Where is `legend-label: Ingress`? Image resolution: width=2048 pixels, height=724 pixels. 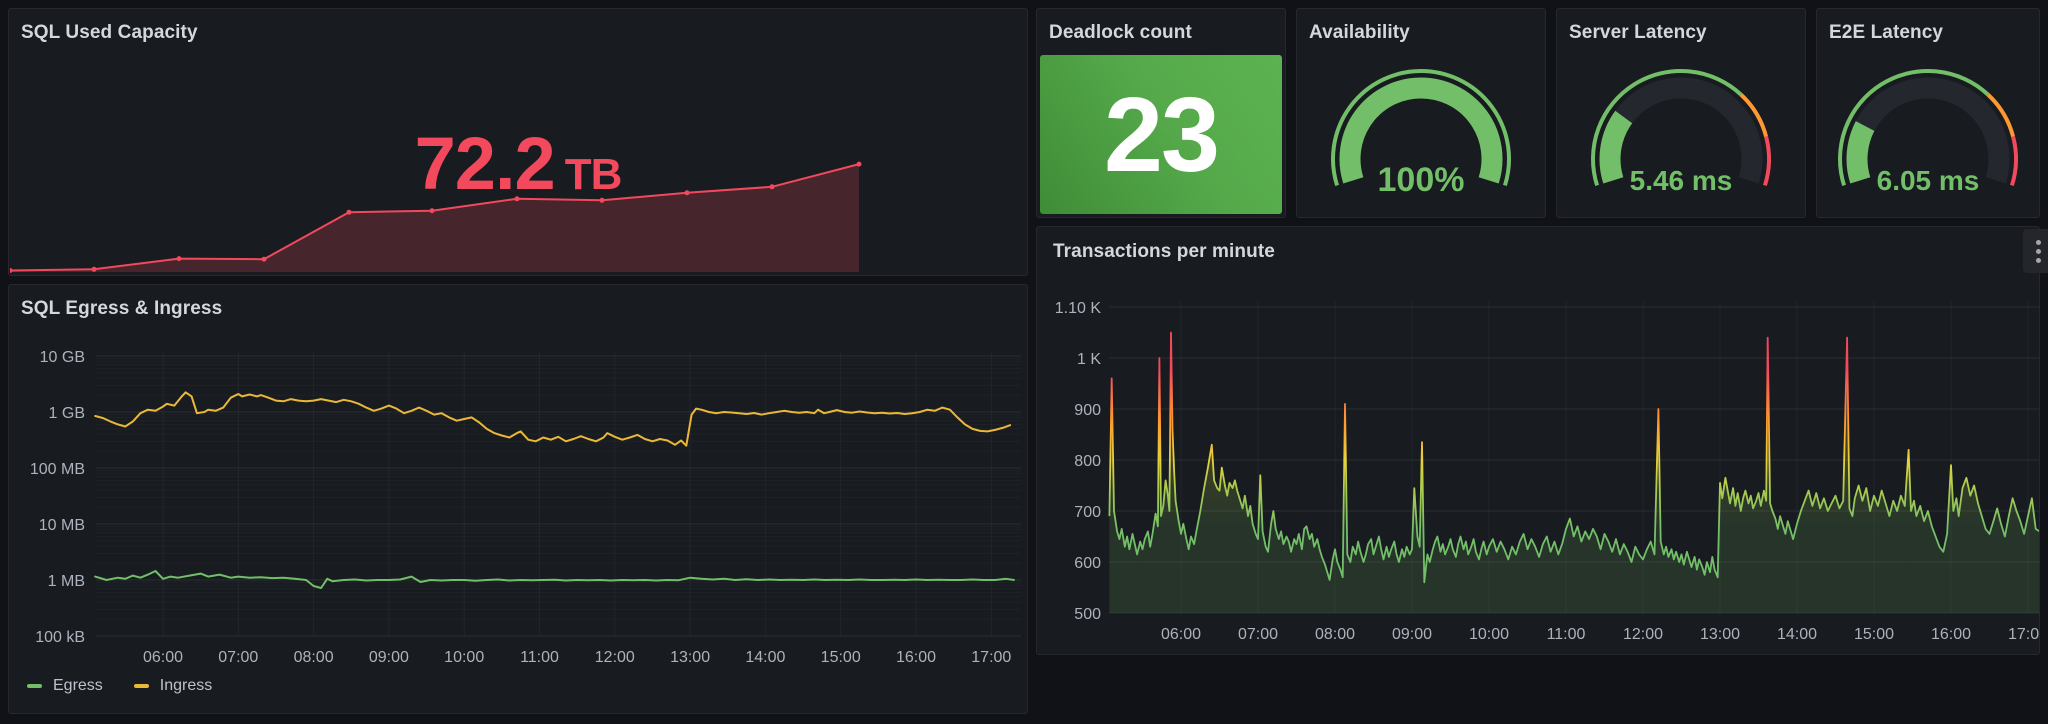 legend-label: Ingress is located at coordinates (186, 685).